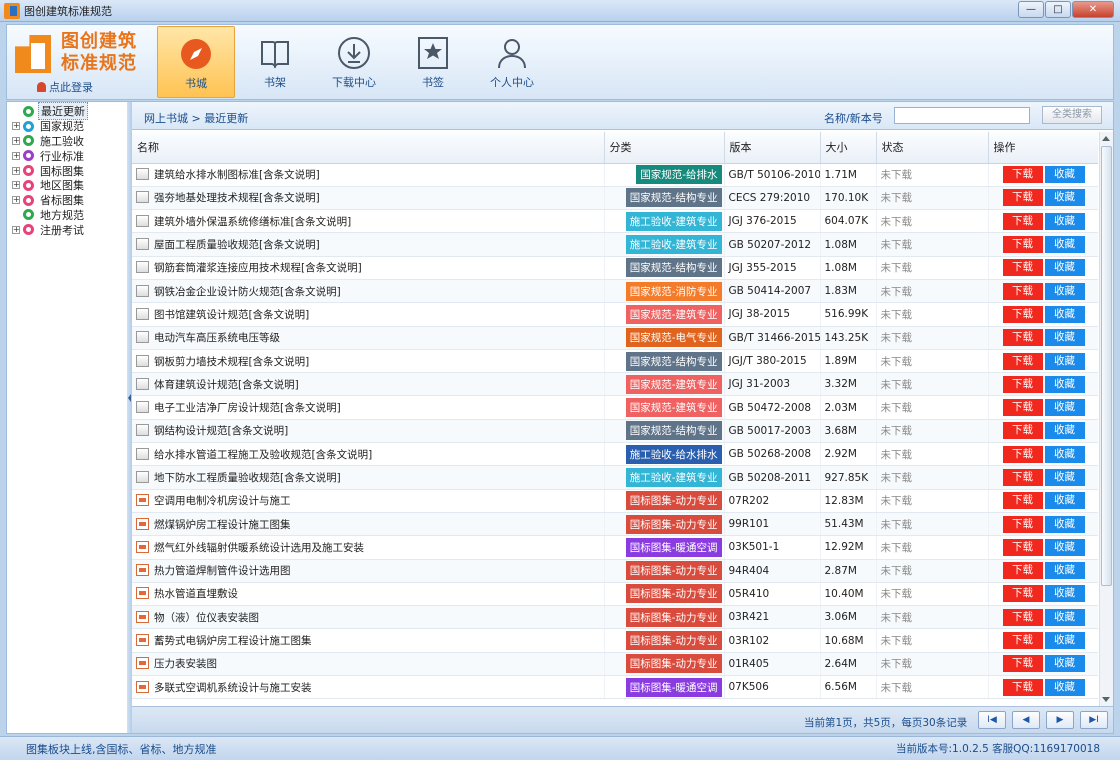  What do you see at coordinates (1026, 720) in the screenshot?
I see `prev-page-button: ◀` at bounding box center [1026, 720].